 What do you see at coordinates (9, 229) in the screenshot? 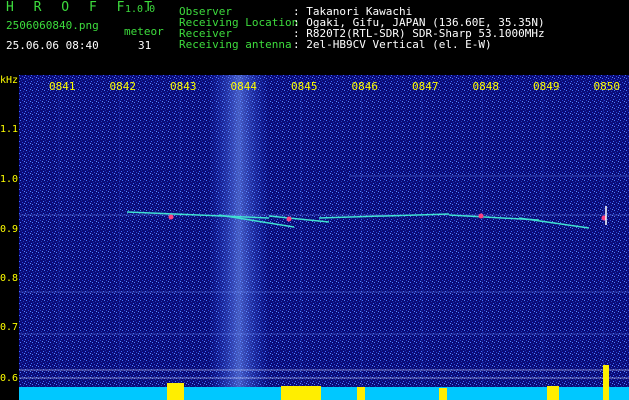
I see `y-tick-label: 0.9` at bounding box center [9, 229].